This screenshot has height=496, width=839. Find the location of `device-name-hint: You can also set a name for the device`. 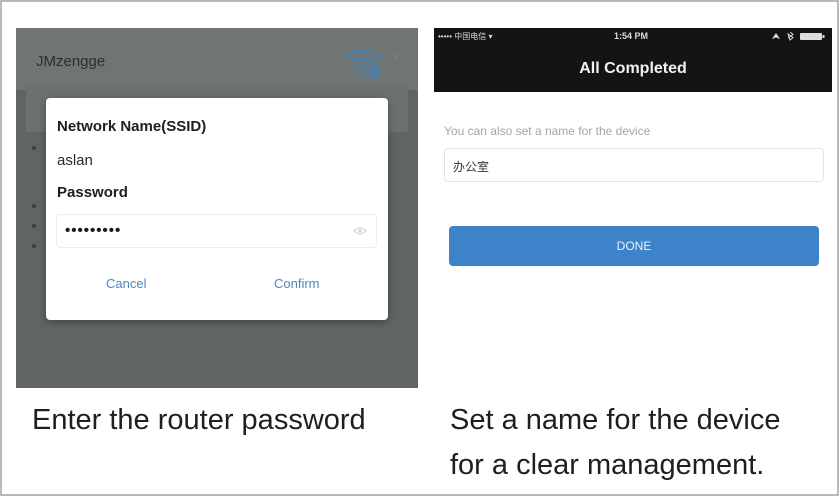

device-name-hint: You can also set a name for the device is located at coordinates (547, 131).